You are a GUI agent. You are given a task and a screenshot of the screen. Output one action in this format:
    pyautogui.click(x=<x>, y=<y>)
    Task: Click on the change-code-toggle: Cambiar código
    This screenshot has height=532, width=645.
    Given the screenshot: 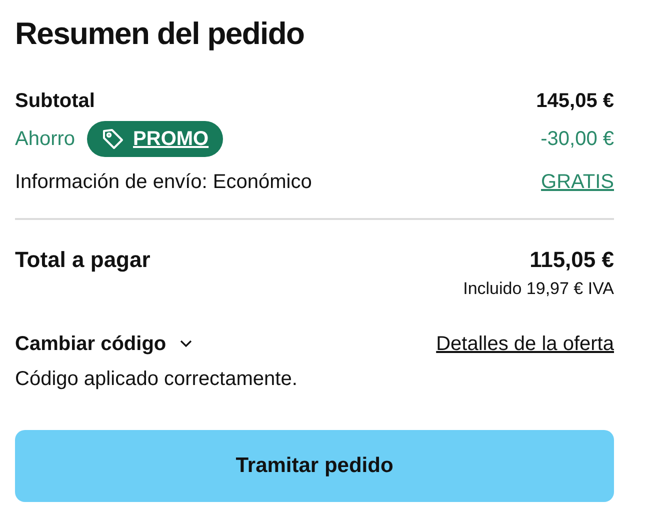 What is the action you would take?
    pyautogui.click(x=103, y=343)
    